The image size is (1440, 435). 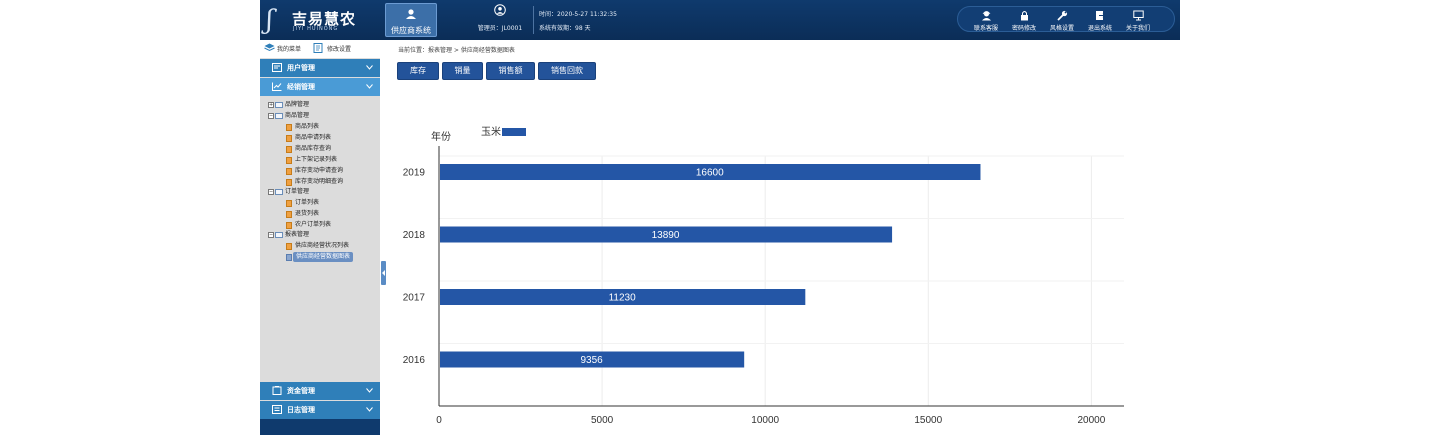 I want to click on my-menu-icon, so click(x=269, y=47).